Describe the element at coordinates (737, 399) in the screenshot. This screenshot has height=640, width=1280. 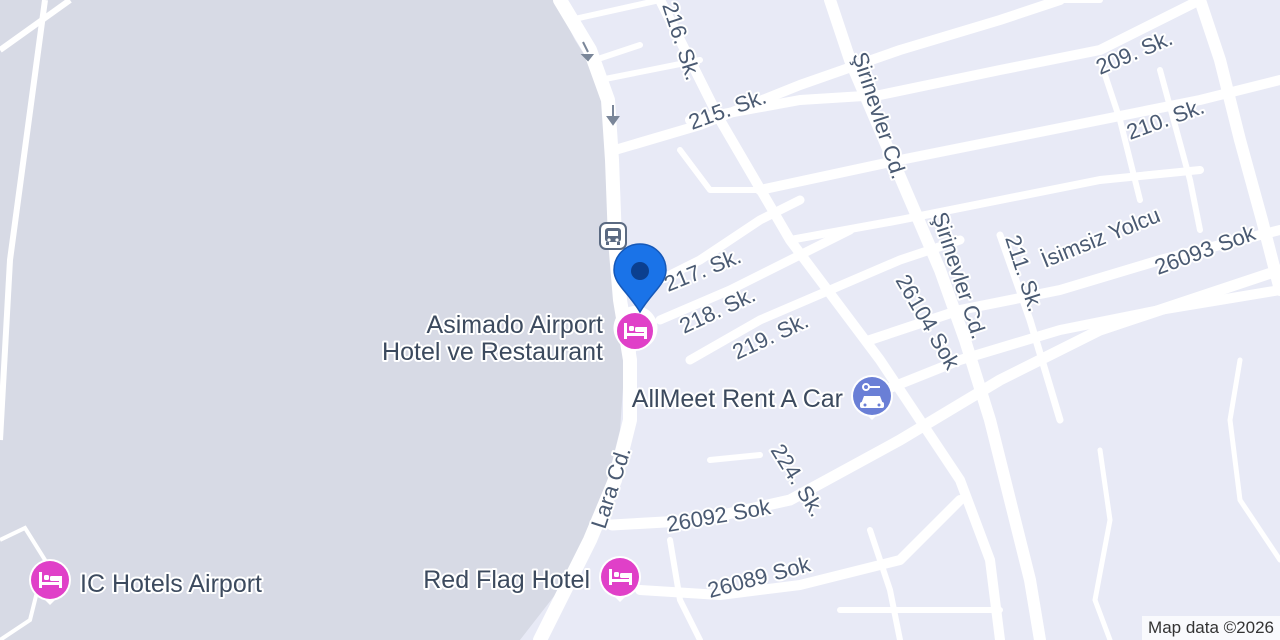
I see `poi-label-allmeet: AllMeet Rent A Car` at that location.